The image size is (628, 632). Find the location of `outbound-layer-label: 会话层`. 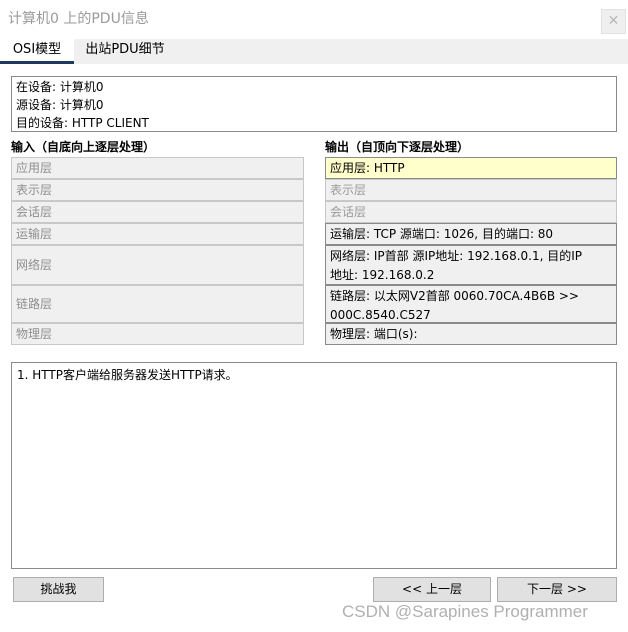

outbound-layer-label: 会话层 is located at coordinates (348, 212).